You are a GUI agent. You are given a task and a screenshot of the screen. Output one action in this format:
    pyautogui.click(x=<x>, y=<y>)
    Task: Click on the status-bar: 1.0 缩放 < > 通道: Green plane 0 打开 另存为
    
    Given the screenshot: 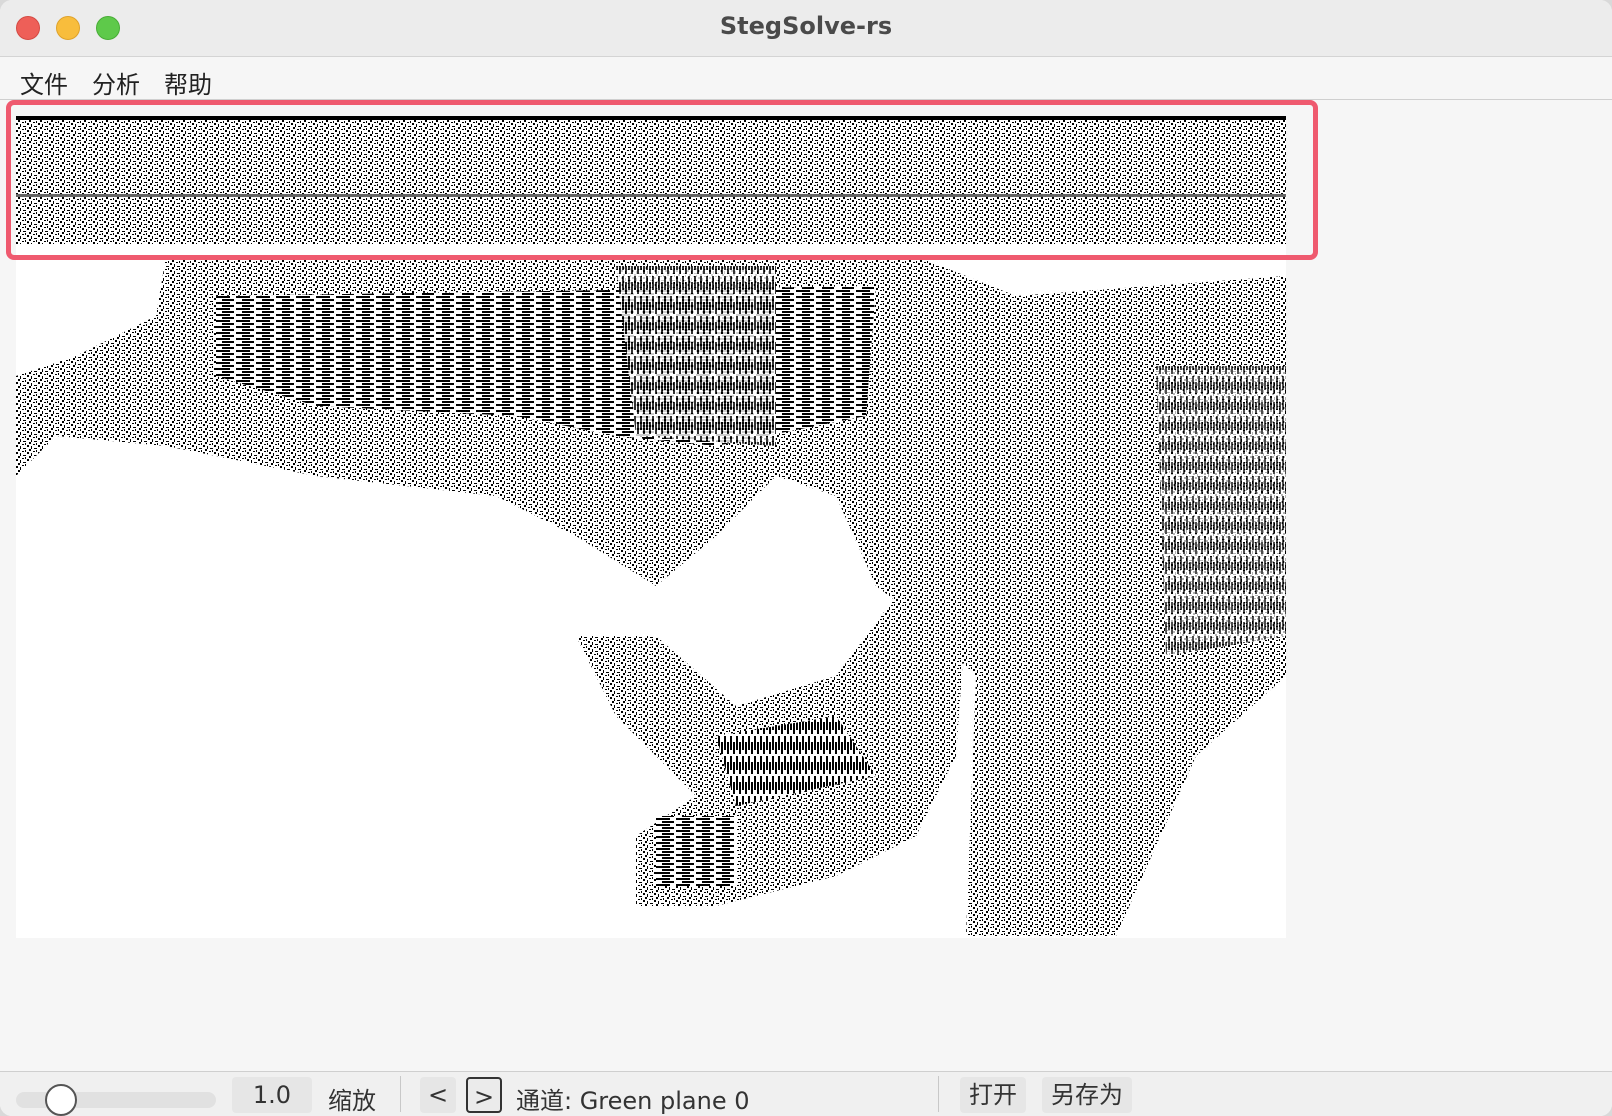 What is the action you would take?
    pyautogui.click(x=806, y=1093)
    